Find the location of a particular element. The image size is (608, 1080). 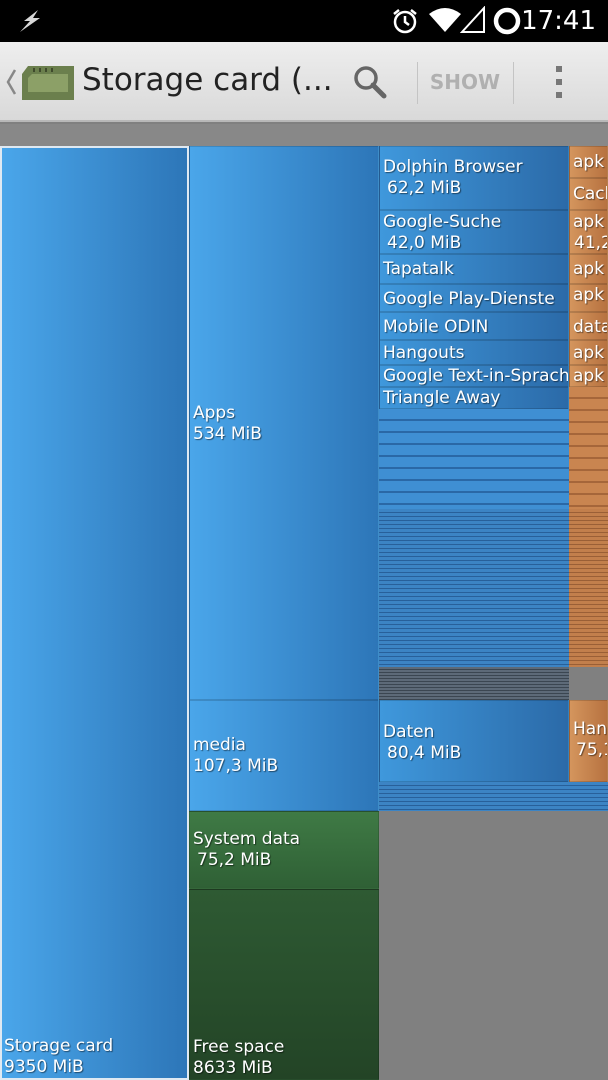

tile-size: 42,0 MiB is located at coordinates (424, 243).